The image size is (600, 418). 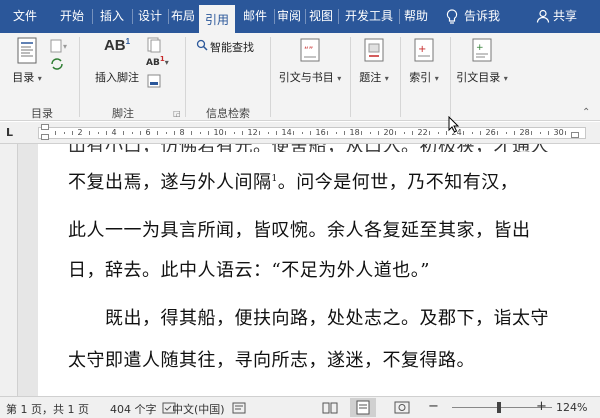 I want to click on word-count: 404 个字, so click(x=133, y=409).